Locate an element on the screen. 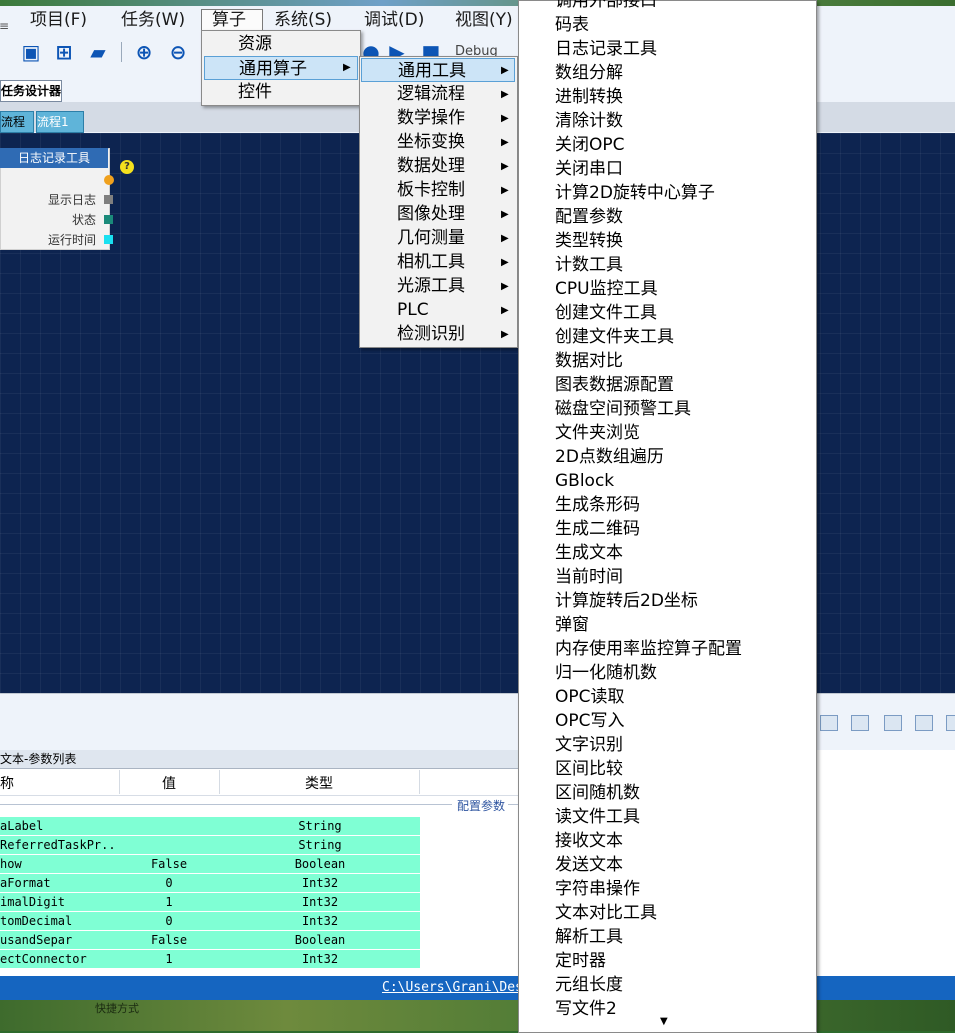 The width and height of the screenshot is (955, 1033). port-status is located at coordinates (108, 219).